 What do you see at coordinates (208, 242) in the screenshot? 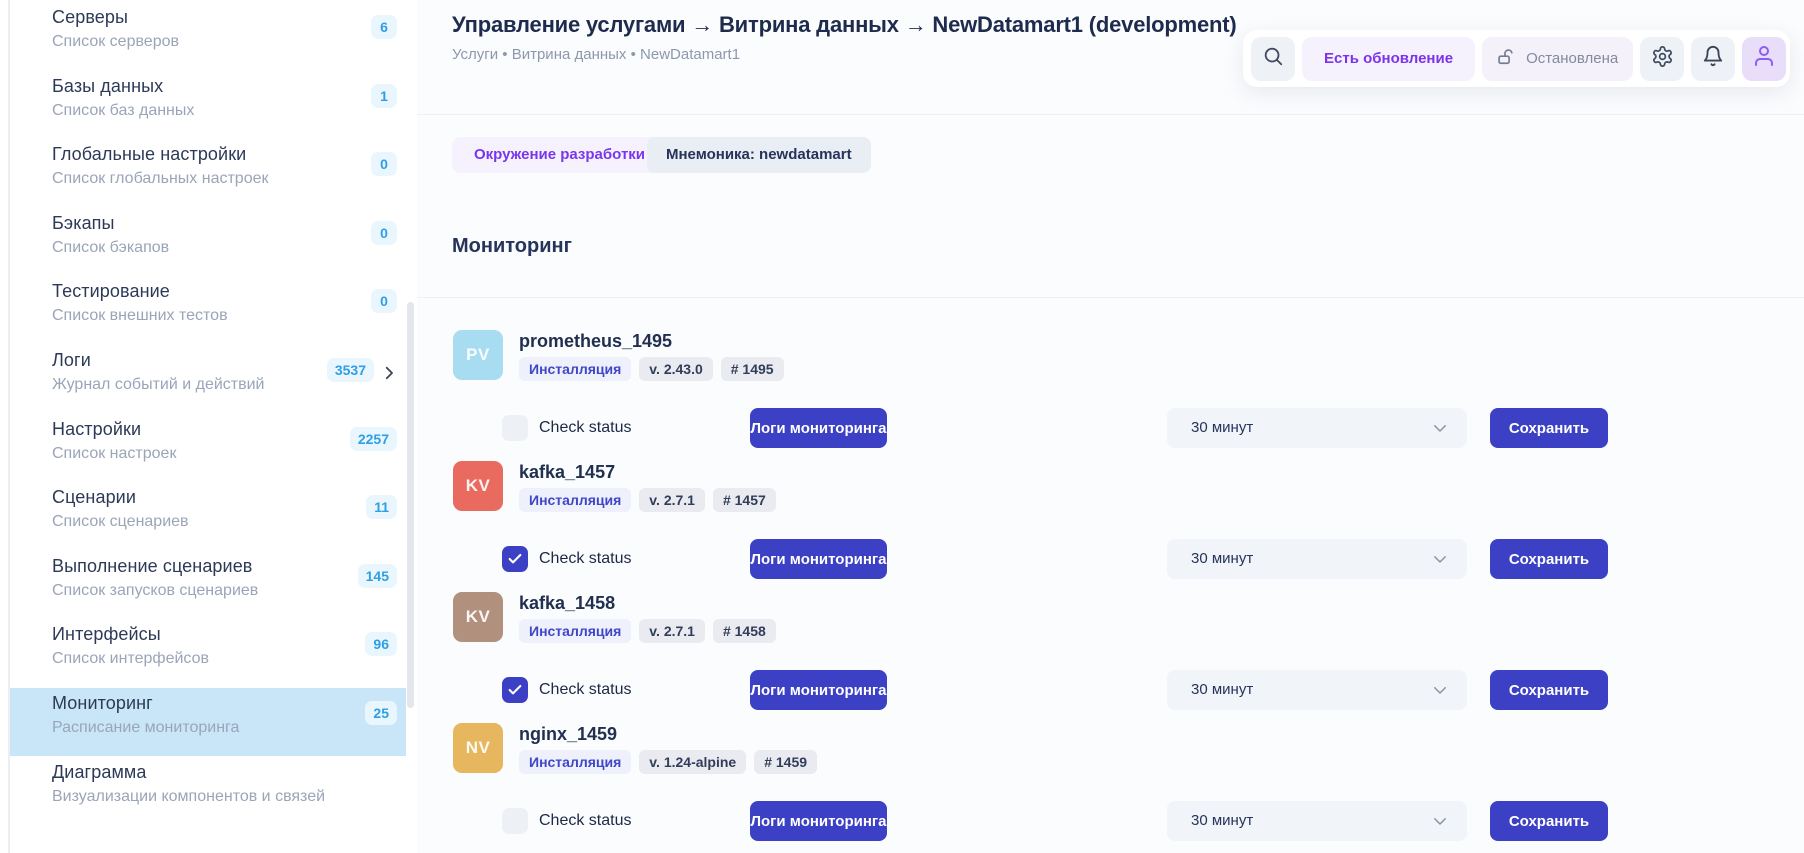
I see `sidebar-item-backups: Бэкапы Список бэкапов 0` at bounding box center [208, 242].